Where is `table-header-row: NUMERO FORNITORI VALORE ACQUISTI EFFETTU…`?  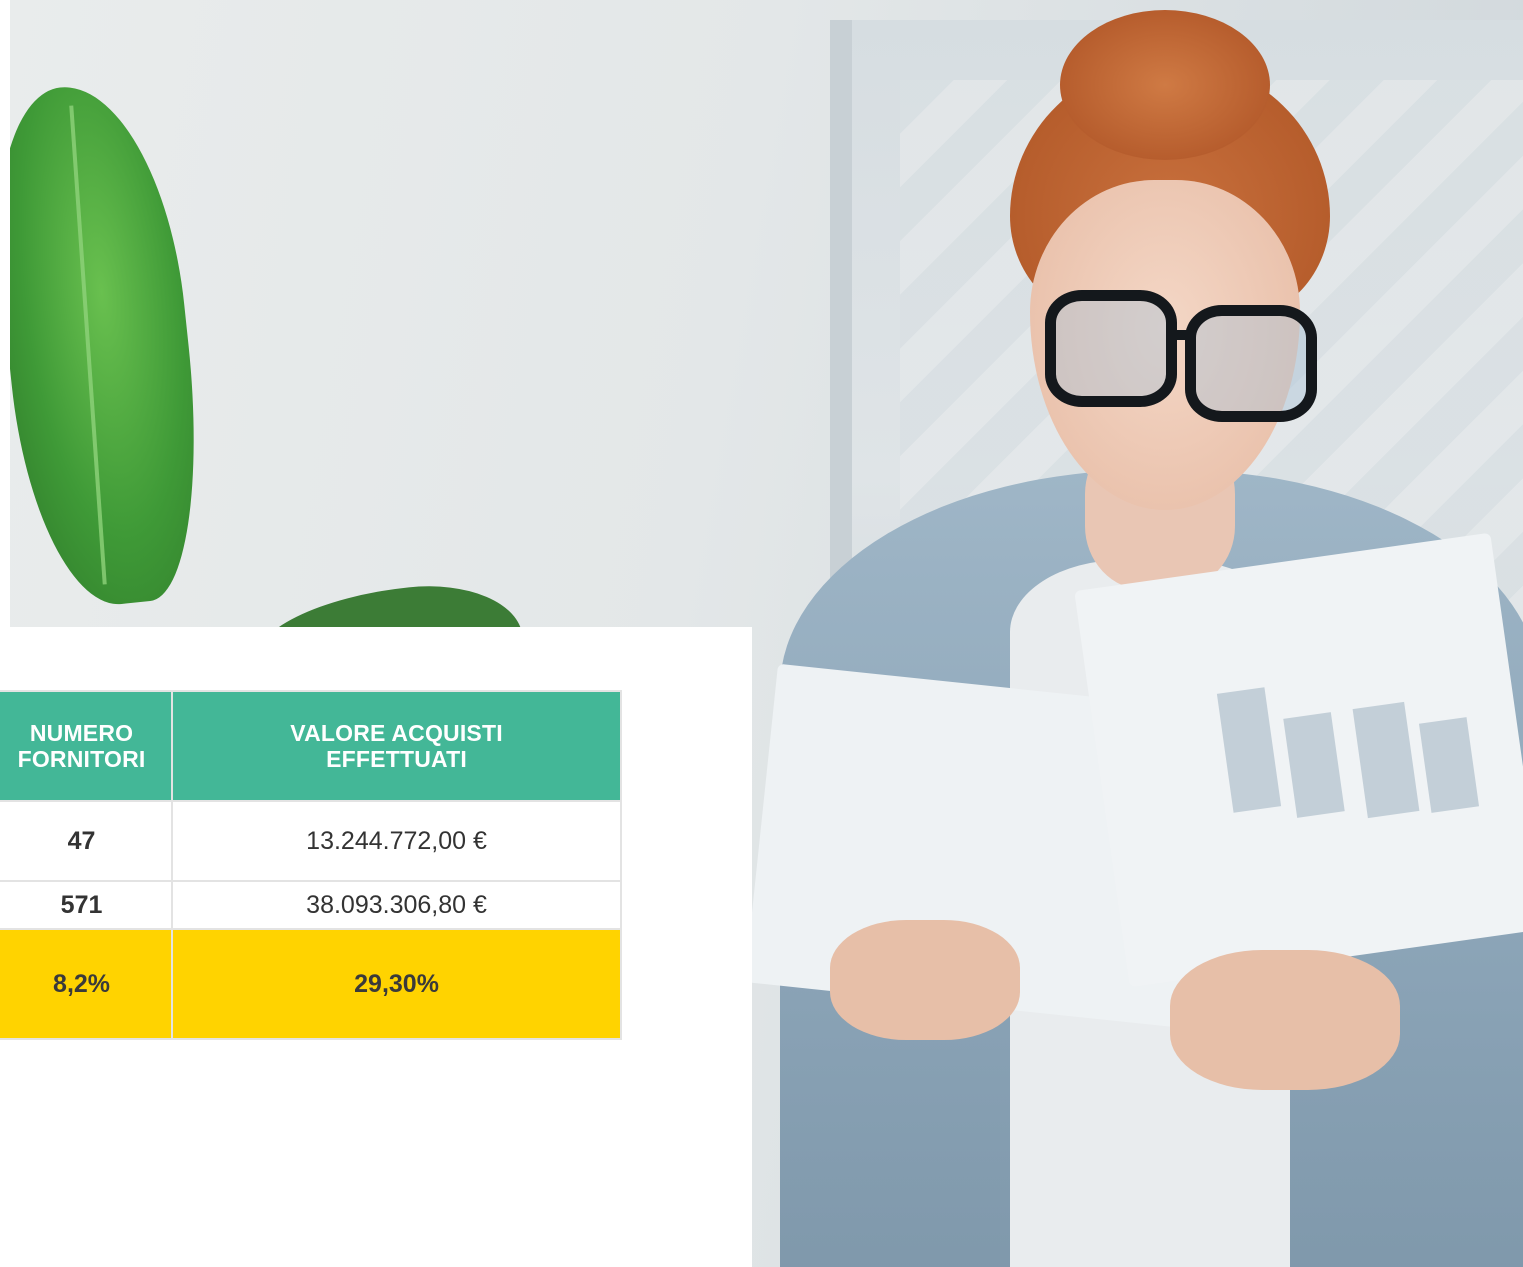 table-header-row: NUMERO FORNITORI VALORE ACQUISTI EFFETTU… is located at coordinates (311, 746).